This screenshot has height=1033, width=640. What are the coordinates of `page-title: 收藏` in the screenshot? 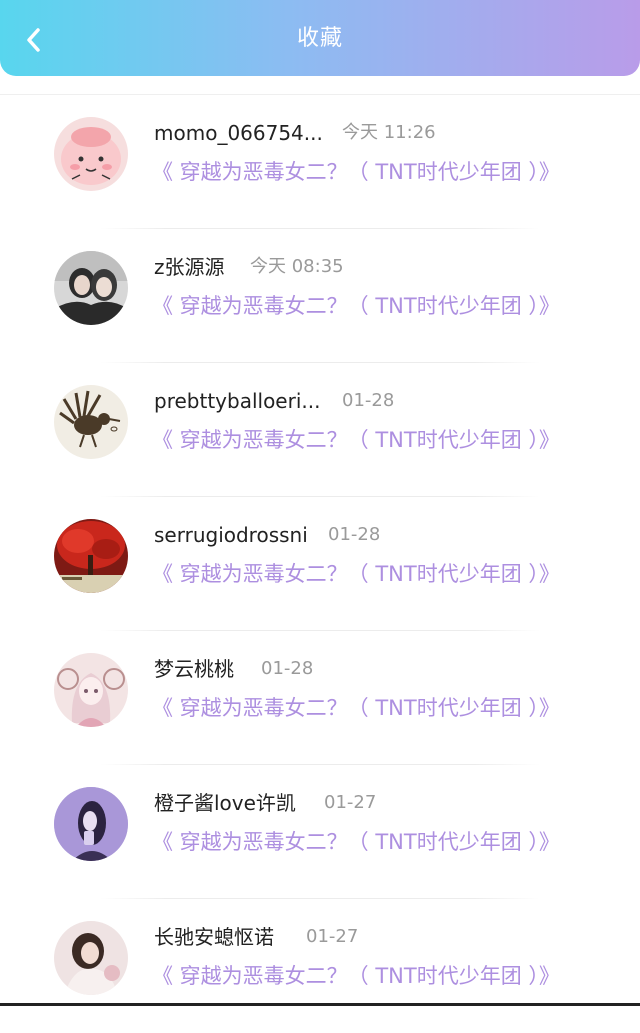 It's located at (319, 38).